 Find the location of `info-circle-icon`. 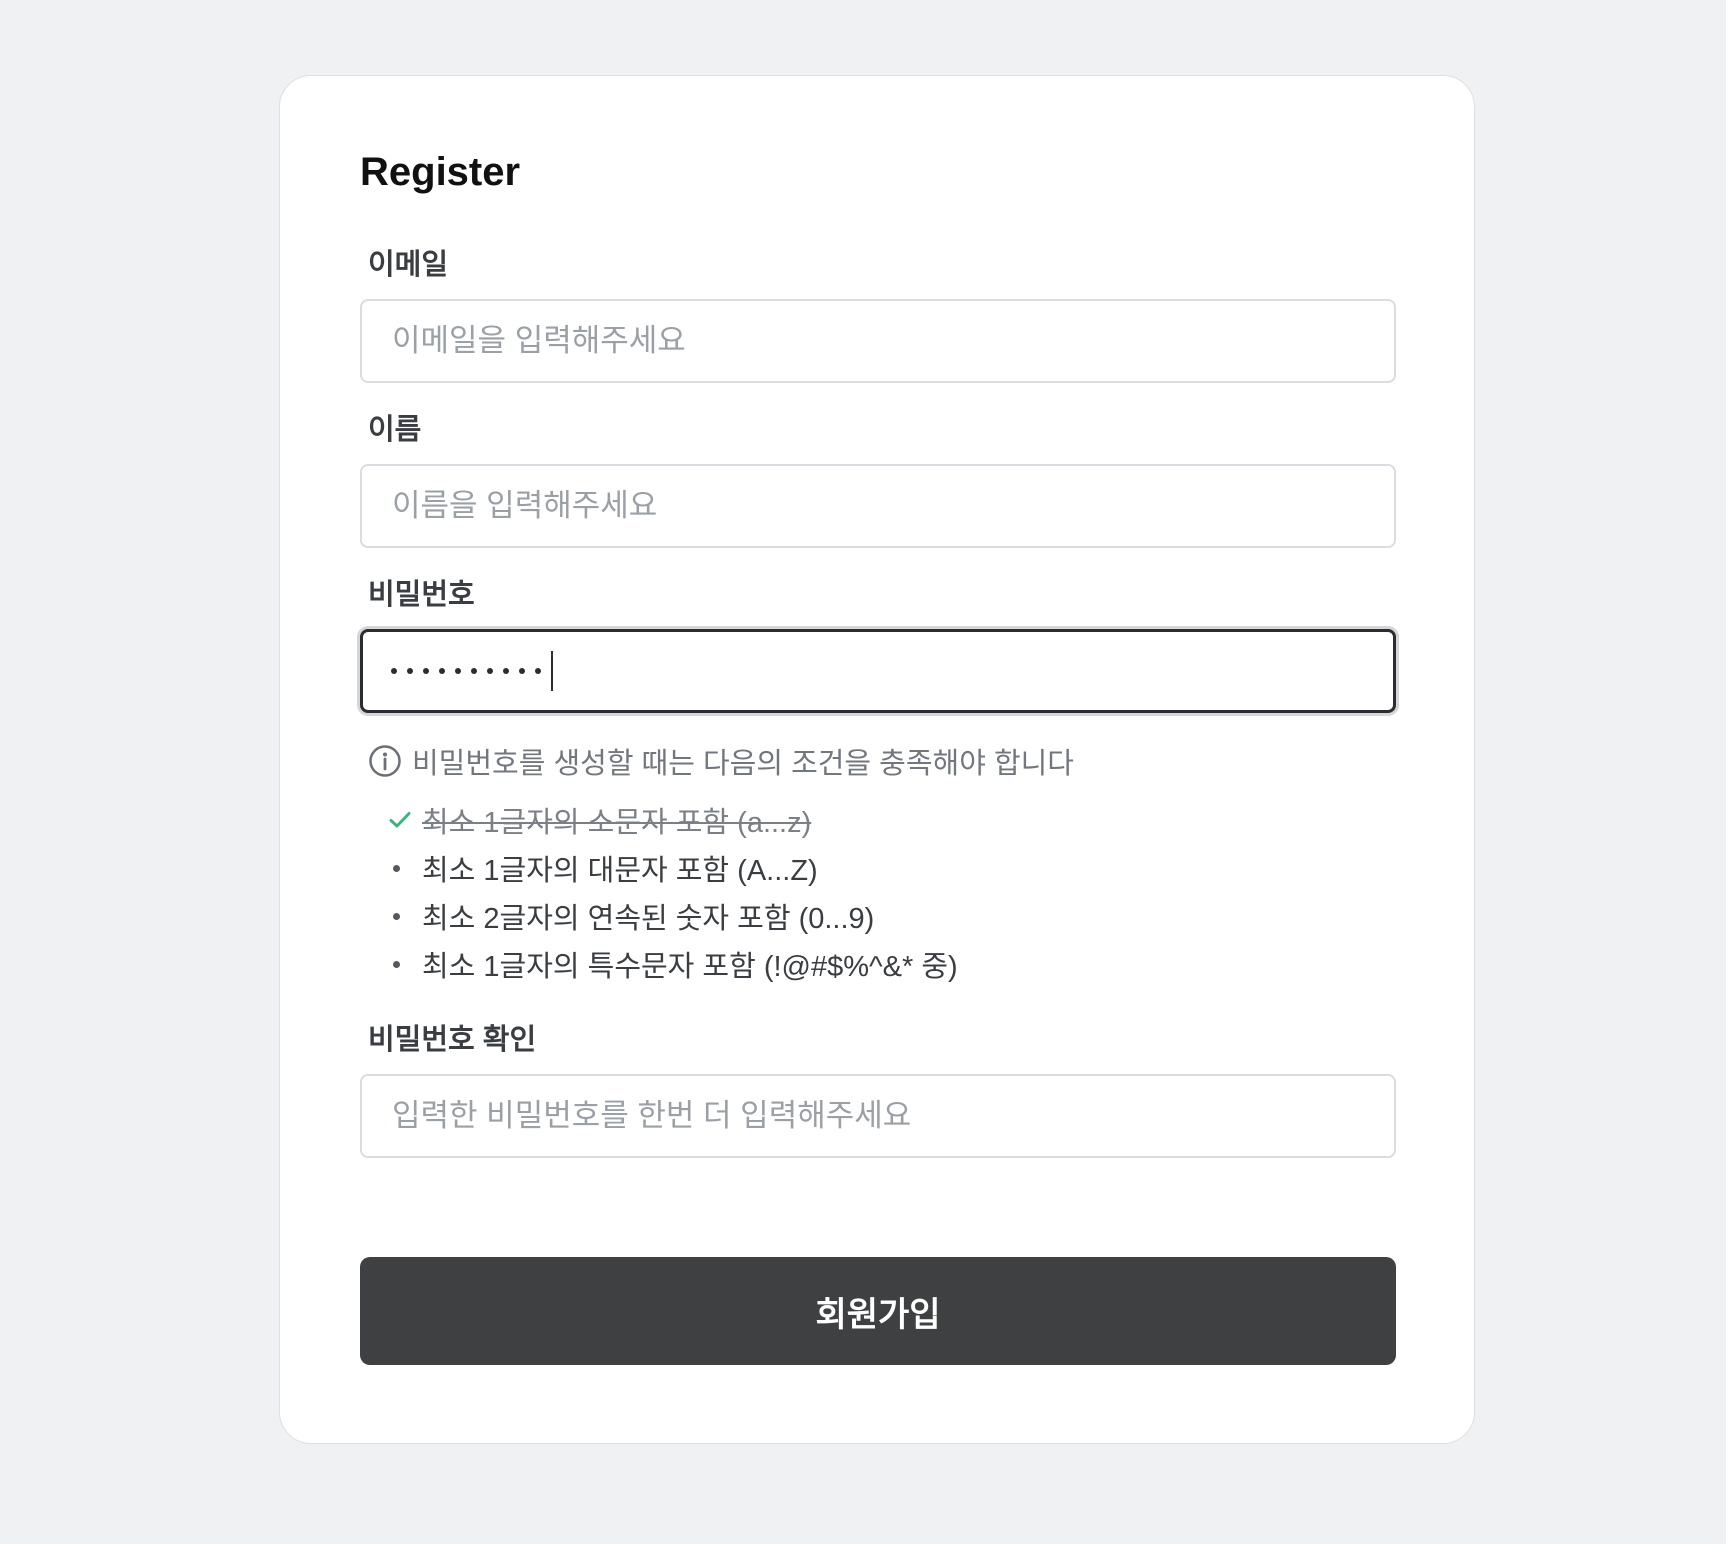

info-circle-icon is located at coordinates (385, 761).